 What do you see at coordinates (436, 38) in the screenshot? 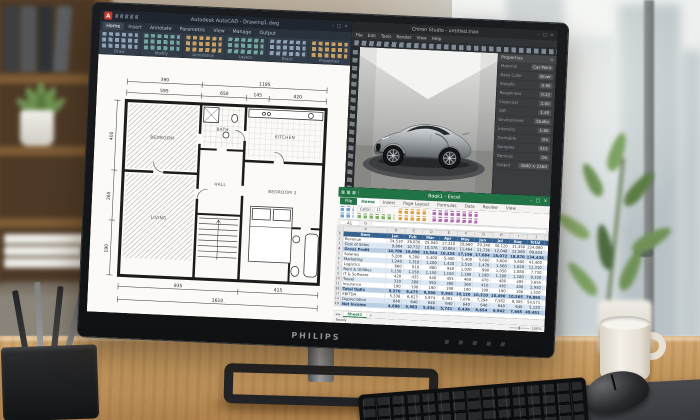
I see `menu-item: Help` at bounding box center [436, 38].